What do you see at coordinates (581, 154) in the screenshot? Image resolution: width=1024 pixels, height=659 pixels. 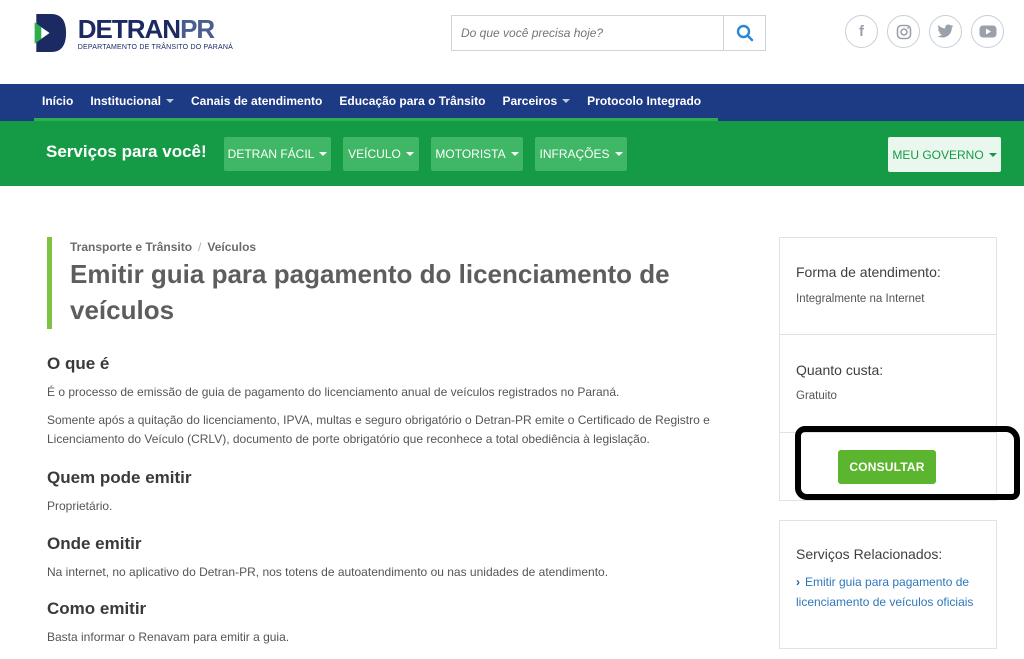 I see `infracoes-button: INFRAÇÕES` at bounding box center [581, 154].